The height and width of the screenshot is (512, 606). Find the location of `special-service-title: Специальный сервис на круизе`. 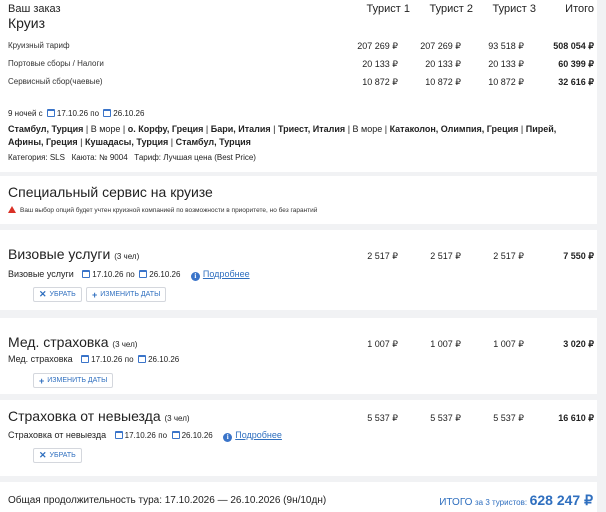

special-service-title: Специальный сервис на круизе is located at coordinates (110, 192).